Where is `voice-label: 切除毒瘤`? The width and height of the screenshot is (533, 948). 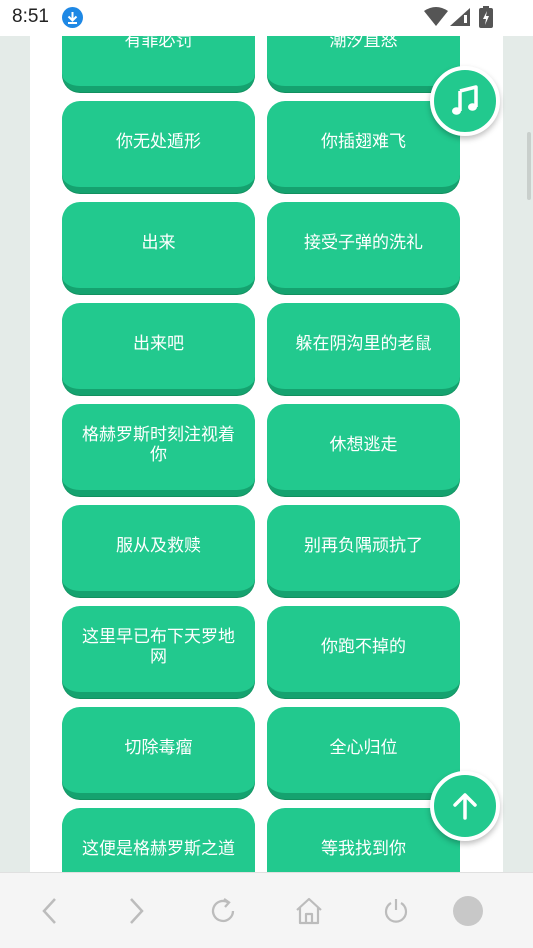 voice-label: 切除毒瘤 is located at coordinates (158, 748).